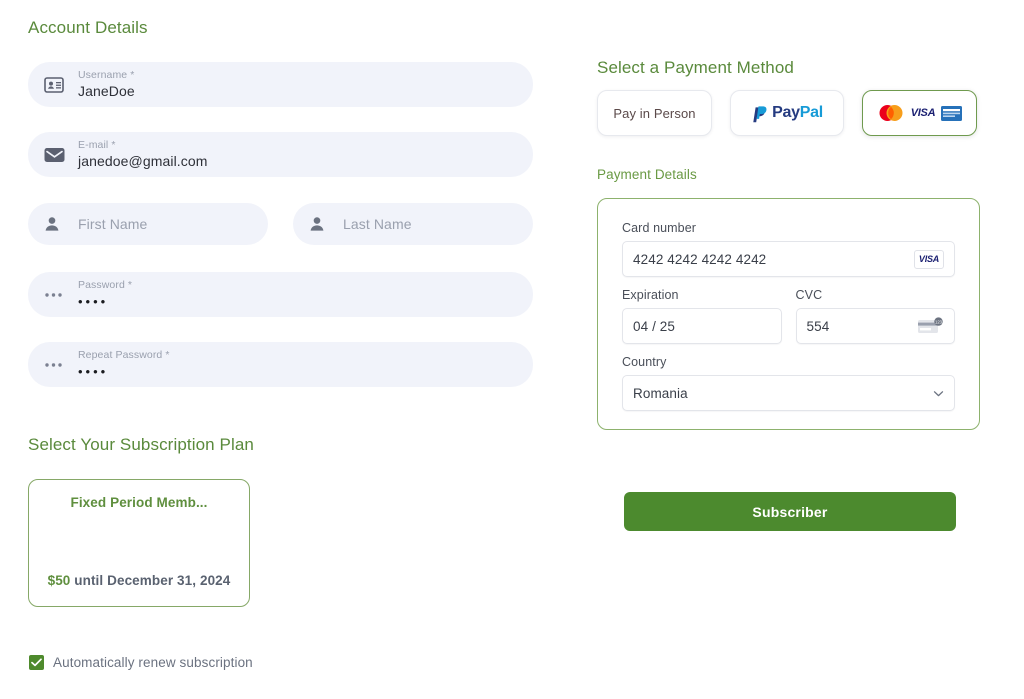 The image size is (1024, 699). What do you see at coordinates (875, 326) in the screenshot?
I see `cvc-input: 554 123` at bounding box center [875, 326].